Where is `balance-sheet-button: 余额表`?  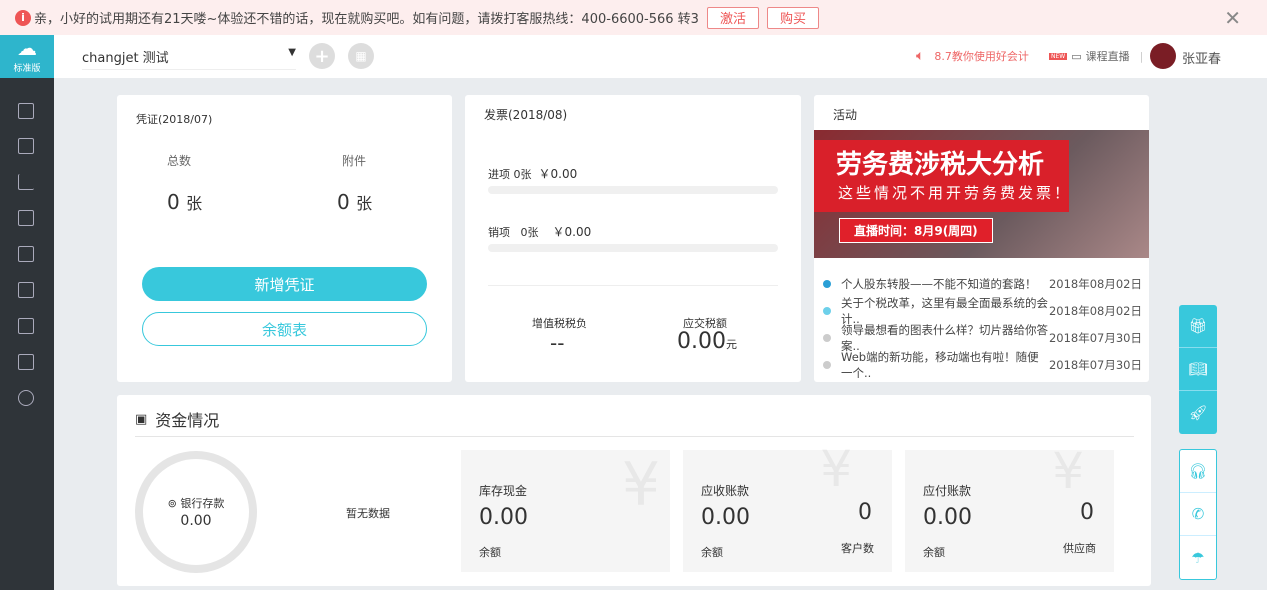
balance-sheet-button: 余额表 is located at coordinates (284, 329).